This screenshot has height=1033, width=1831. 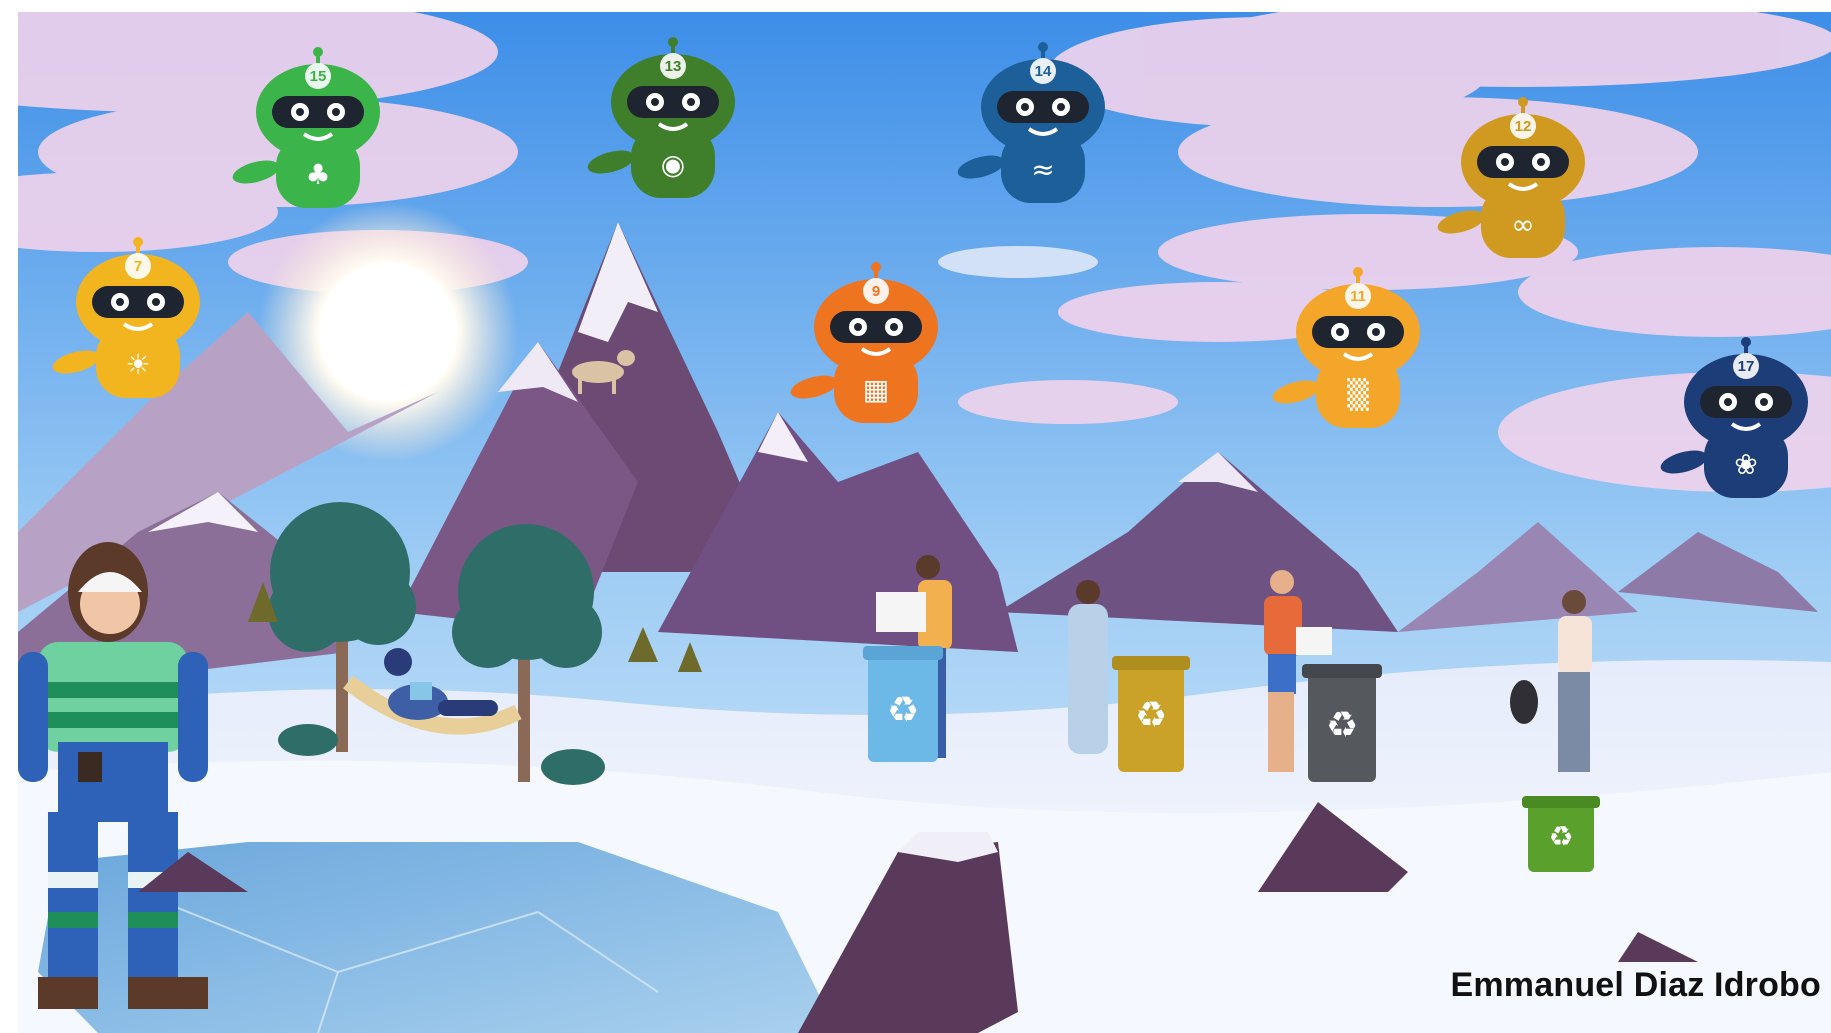 I want to click on infinity-icon: ∞, so click(x=1522, y=224).